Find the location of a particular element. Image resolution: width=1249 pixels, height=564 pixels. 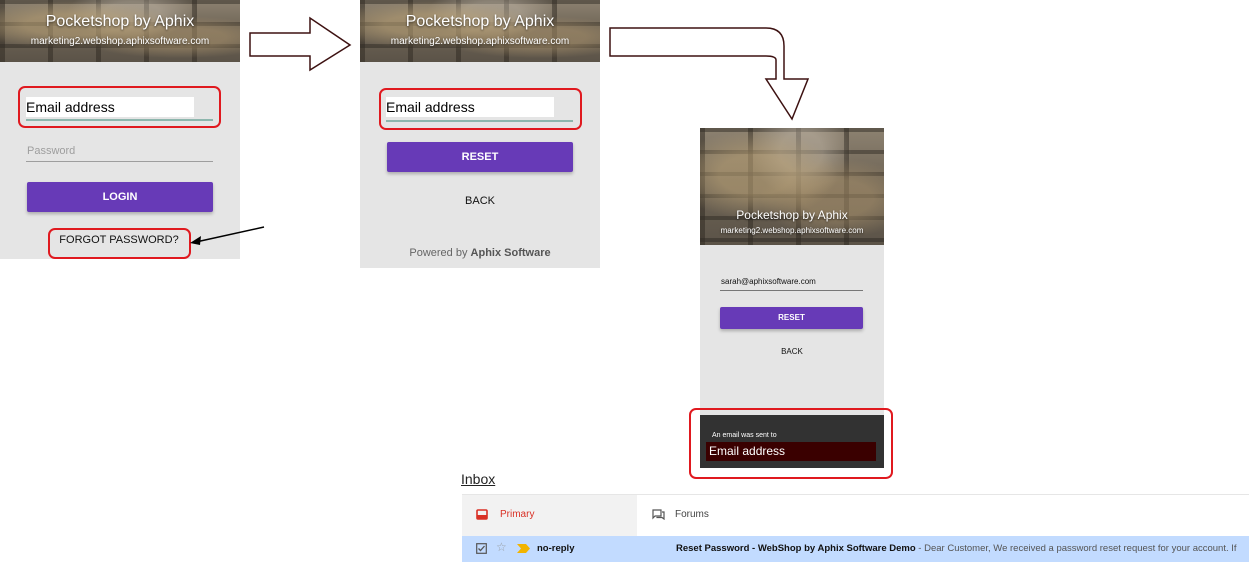

password-underline is located at coordinates (119, 161).